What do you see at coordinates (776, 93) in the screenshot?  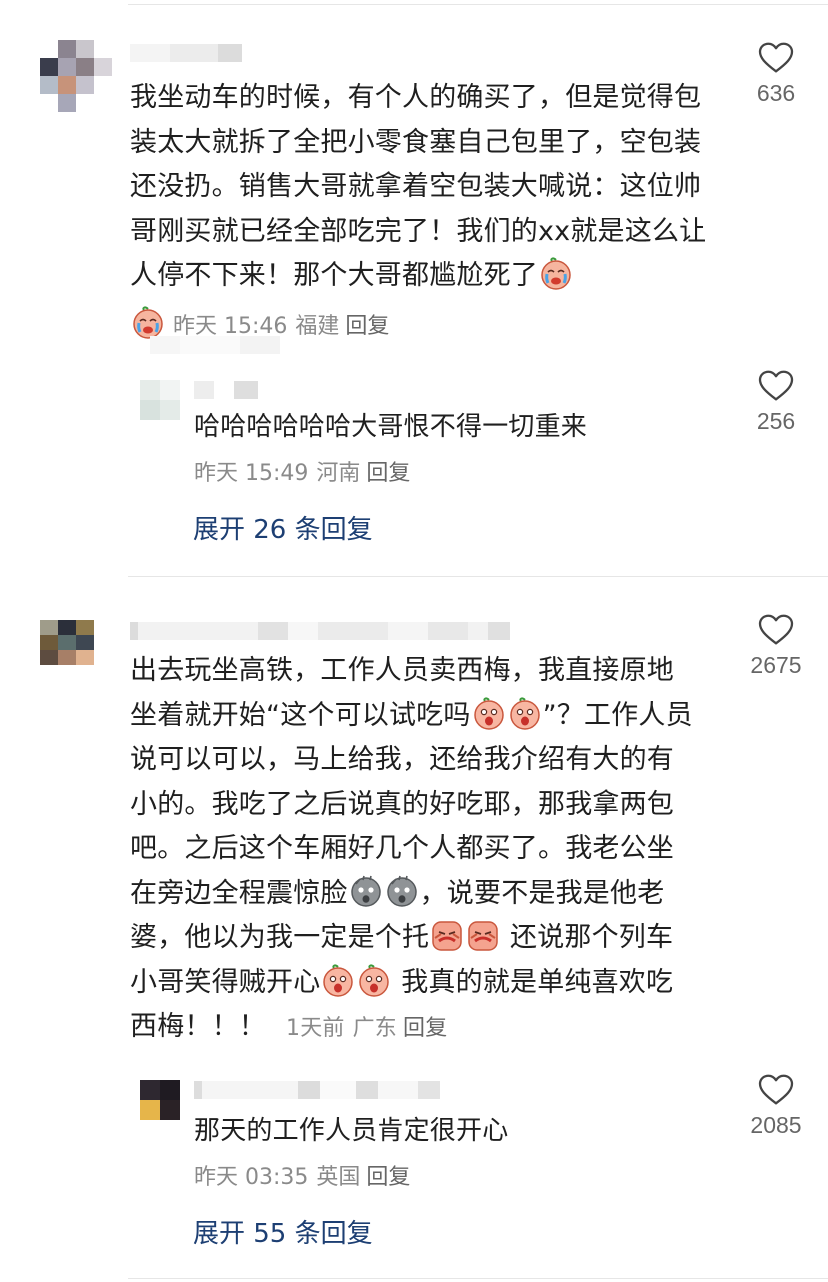 I see `like-count: 636` at bounding box center [776, 93].